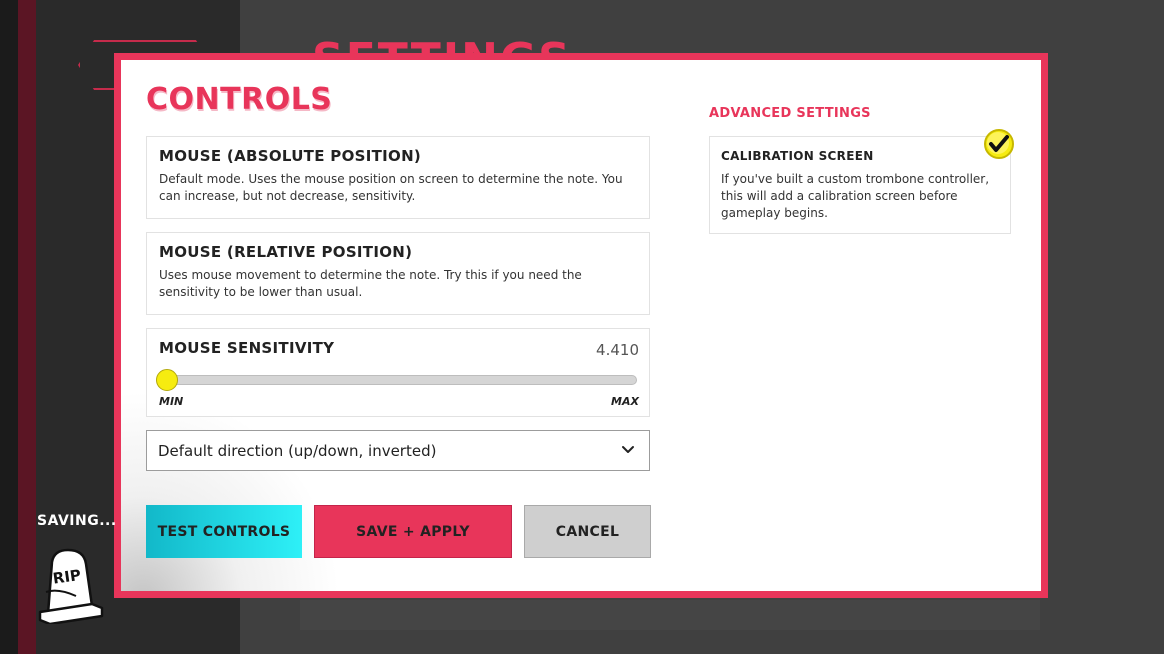 Image resolution: width=1164 pixels, height=654 pixels. Describe the element at coordinates (617, 350) in the screenshot. I see `sensitivity-value: 4.410` at that location.